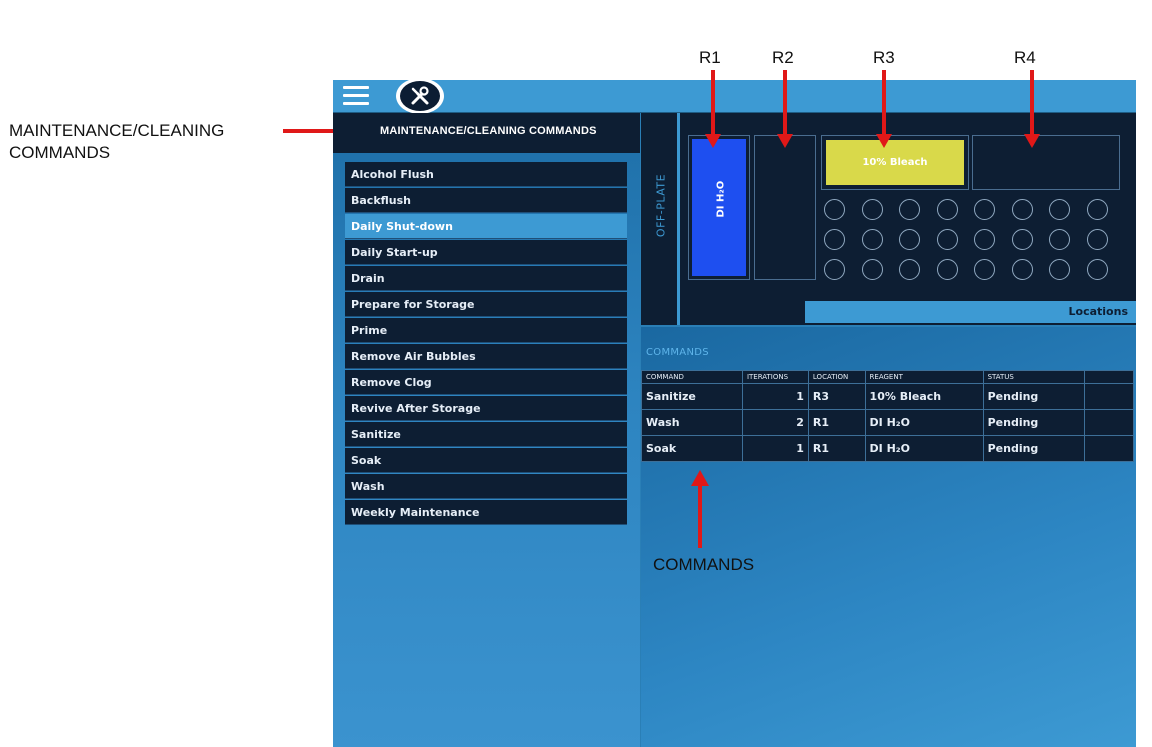 The width and height of the screenshot is (1152, 747). What do you see at coordinates (486, 382) in the screenshot?
I see `command-list-item: Remove Clog` at bounding box center [486, 382].